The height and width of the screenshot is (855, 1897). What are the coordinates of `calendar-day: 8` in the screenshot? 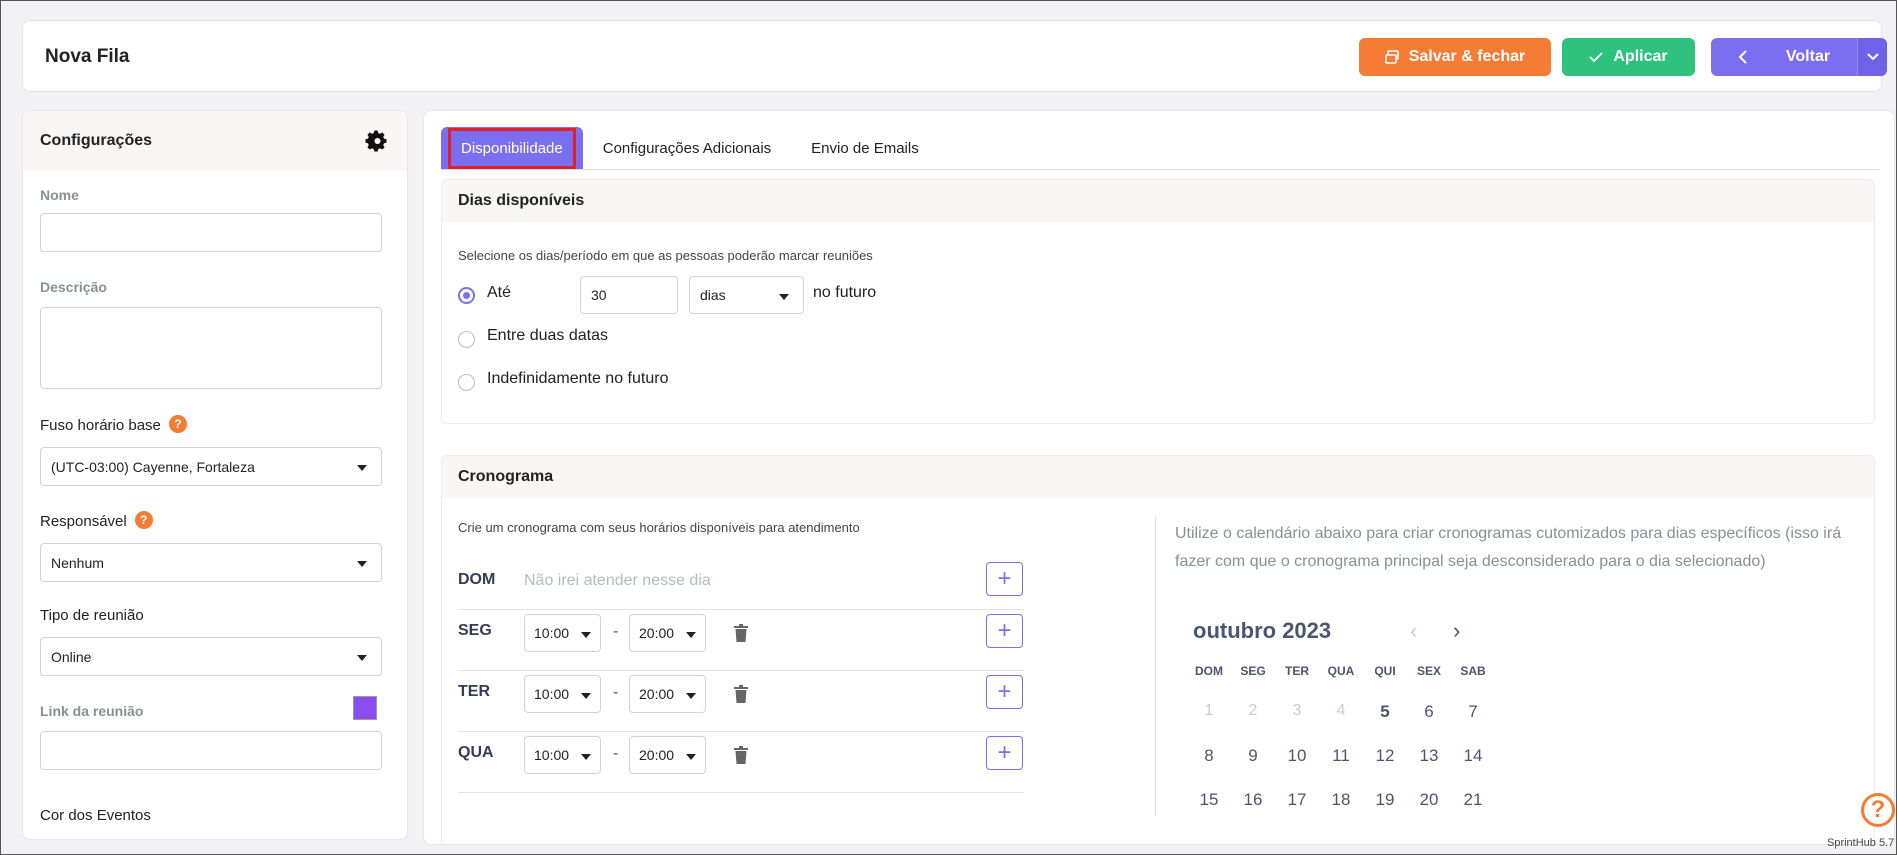 It's located at (1209, 756).